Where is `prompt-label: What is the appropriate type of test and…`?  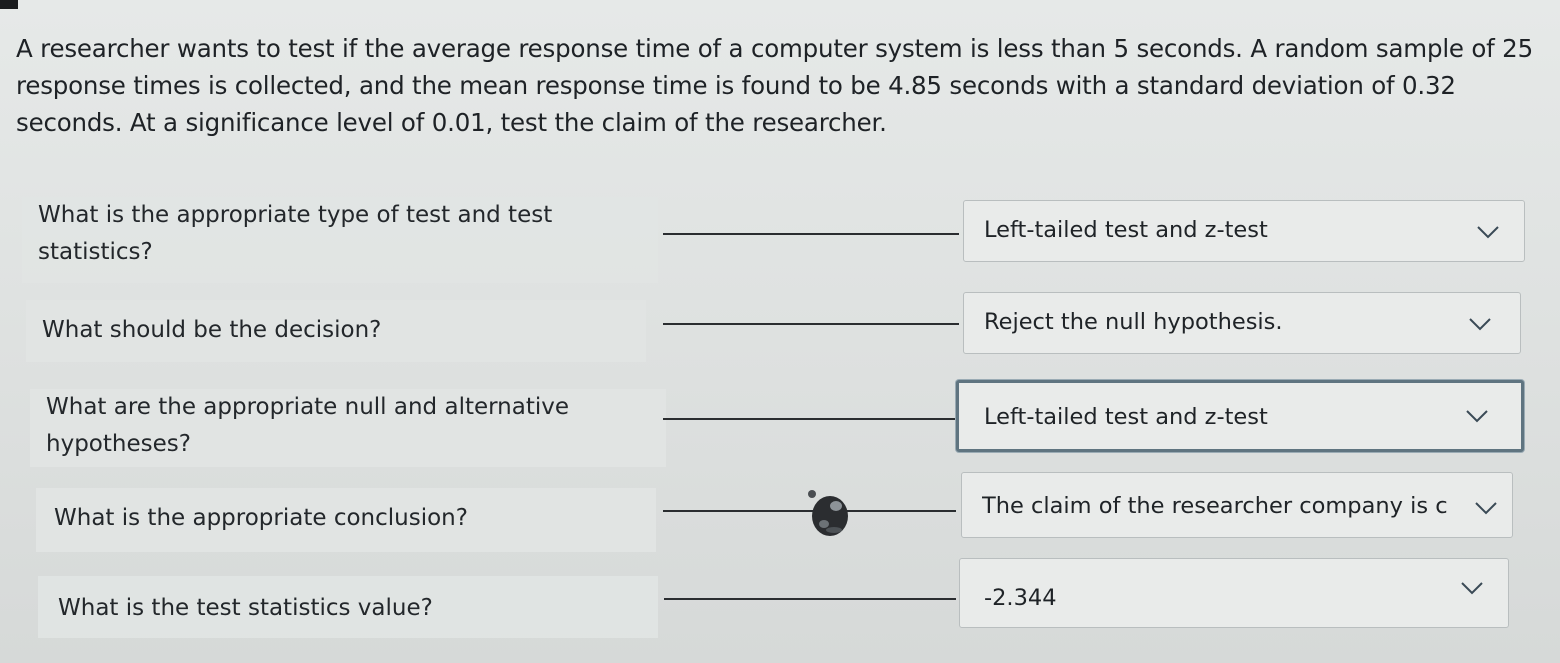
prompt-label: What is the appropriate type of test and… is located at coordinates (340, 240).